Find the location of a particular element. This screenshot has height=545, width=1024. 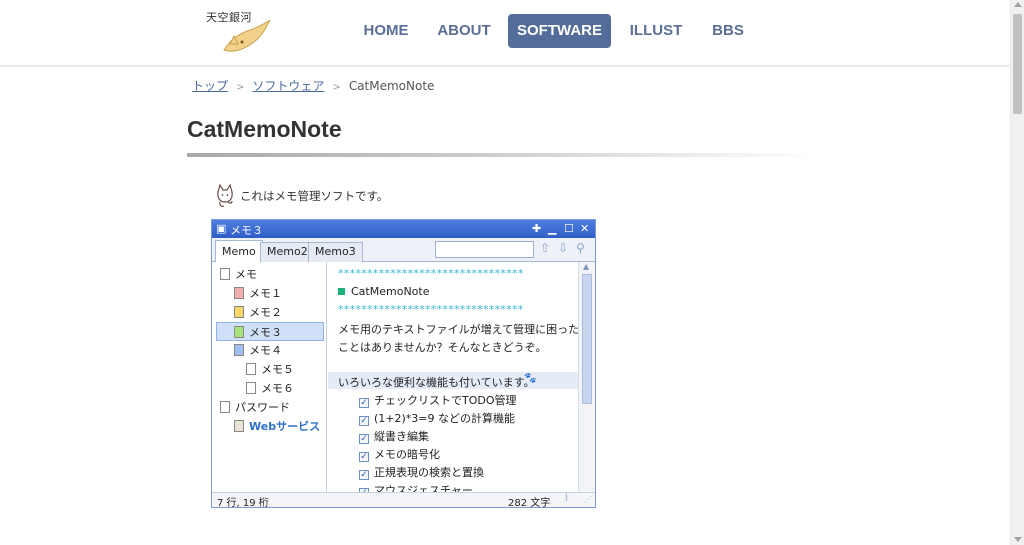

page-scrollbar is located at coordinates (1017, 272).